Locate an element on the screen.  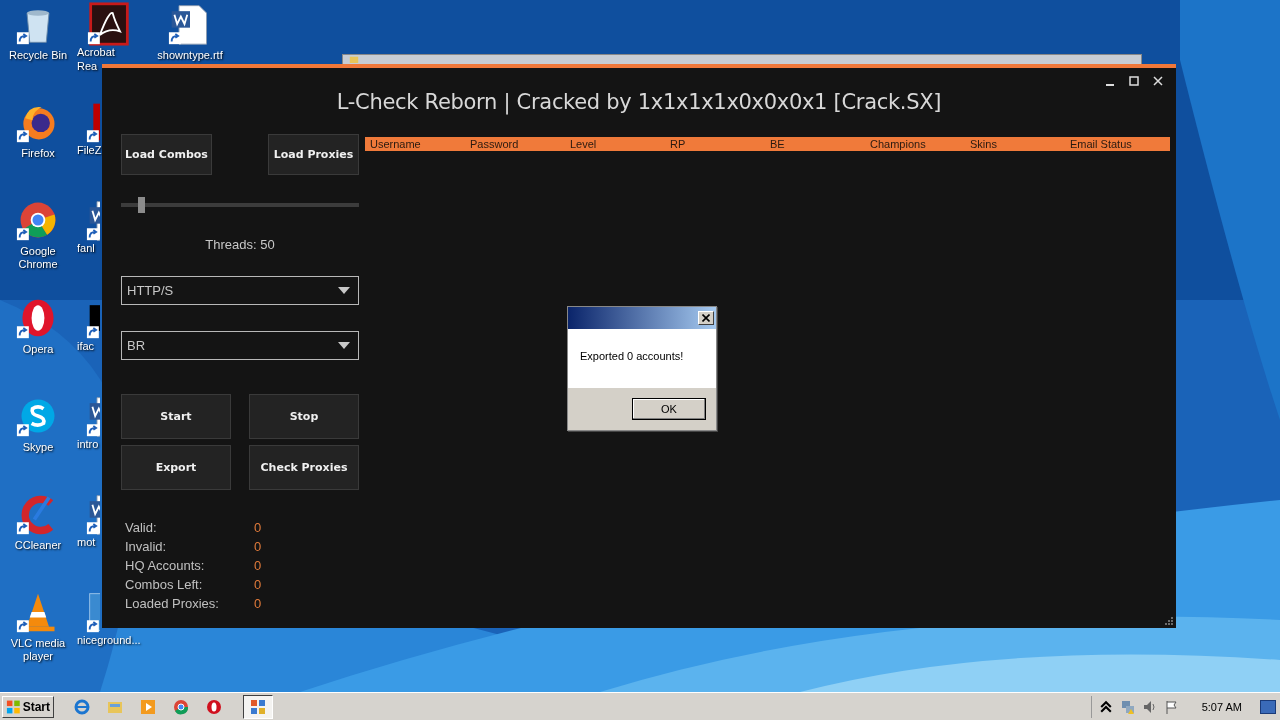
threads-label: Threads: 50 is located at coordinates (240, 244).